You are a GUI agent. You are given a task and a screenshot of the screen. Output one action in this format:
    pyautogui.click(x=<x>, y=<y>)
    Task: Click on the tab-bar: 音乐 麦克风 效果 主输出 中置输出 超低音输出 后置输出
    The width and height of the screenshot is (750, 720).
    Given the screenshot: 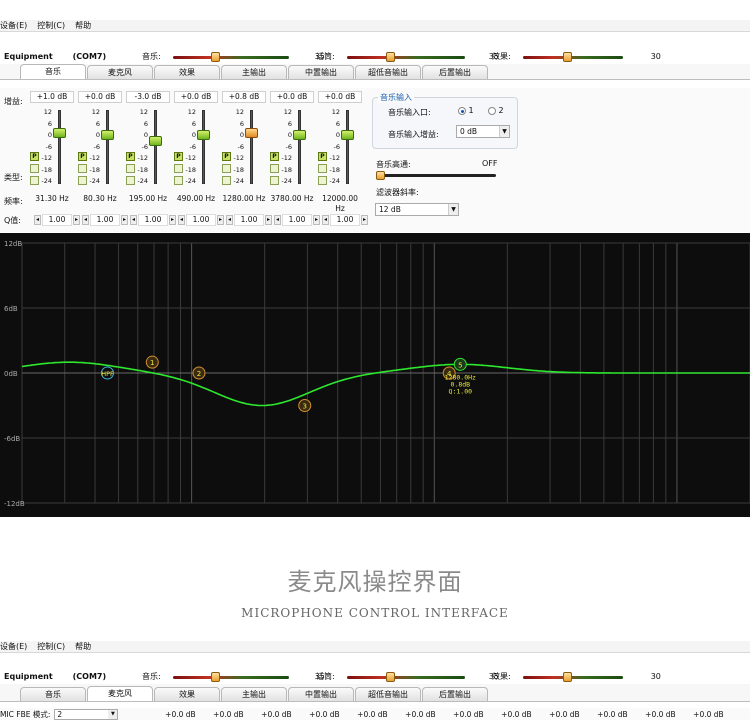 What is the action you would take?
    pyautogui.click(x=375, y=72)
    